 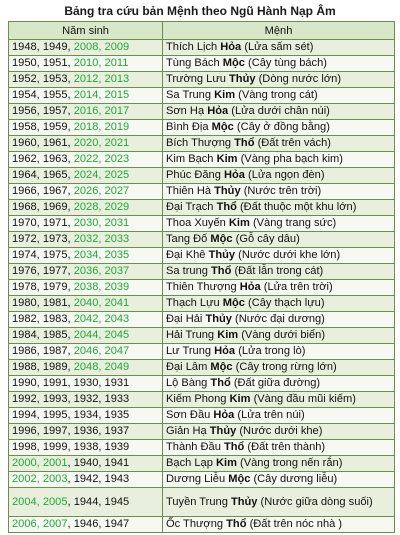 What do you see at coordinates (101, 47) in the screenshot?
I see `highlighted-years: 2008, 2009` at bounding box center [101, 47].